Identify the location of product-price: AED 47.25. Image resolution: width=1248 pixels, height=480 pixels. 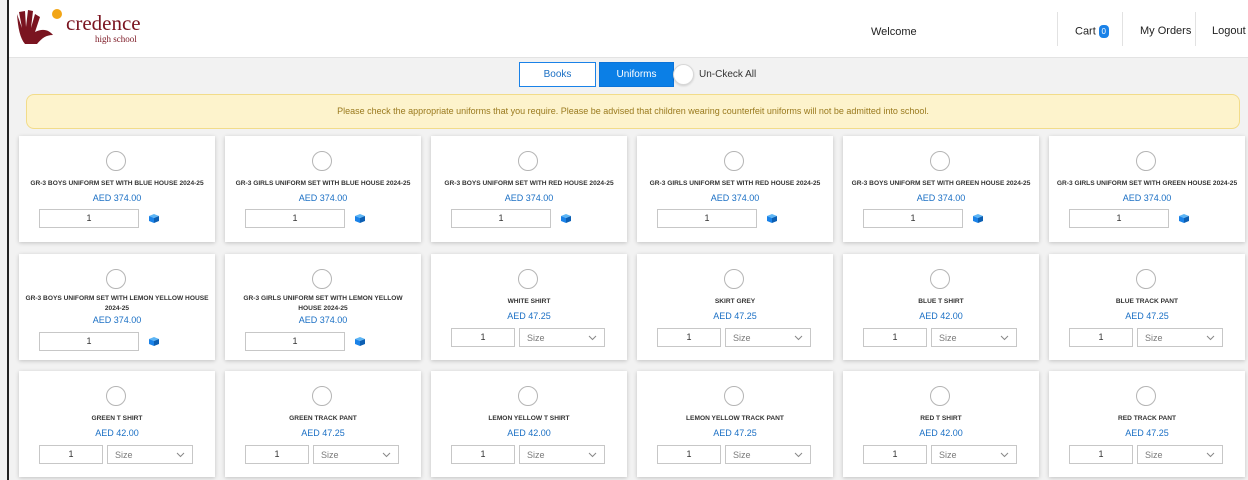
(735, 433).